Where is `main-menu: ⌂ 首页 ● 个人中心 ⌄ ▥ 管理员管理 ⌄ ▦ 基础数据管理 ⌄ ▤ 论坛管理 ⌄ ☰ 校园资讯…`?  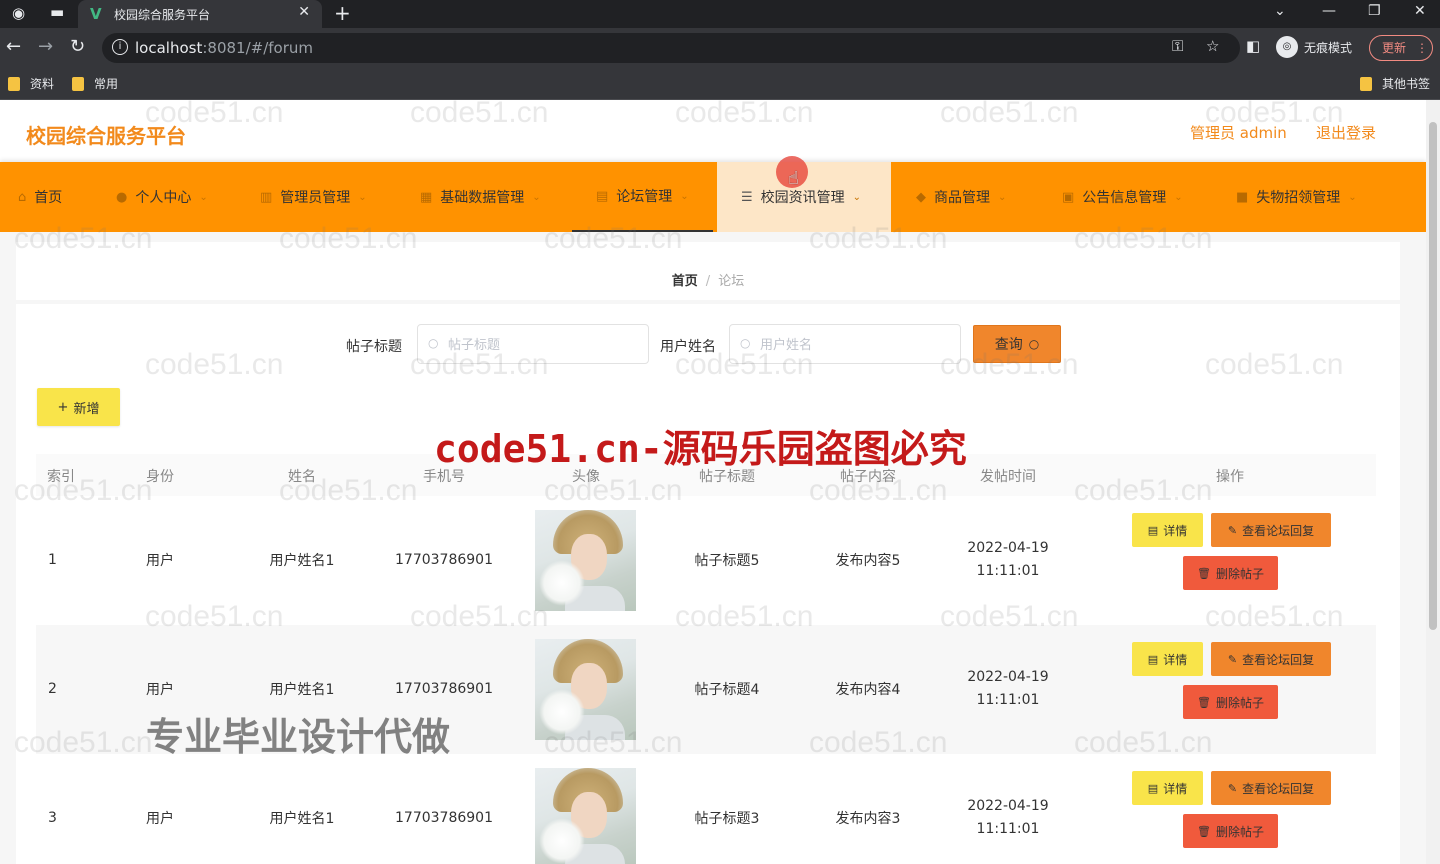 main-menu: ⌂ 首页 ● 个人中心 ⌄ ▥ 管理员管理 ⌄ ▦ 基础数据管理 ⌄ ▤ 论坛管理 ⌄ ☰ 校园资讯… is located at coordinates (713, 197).